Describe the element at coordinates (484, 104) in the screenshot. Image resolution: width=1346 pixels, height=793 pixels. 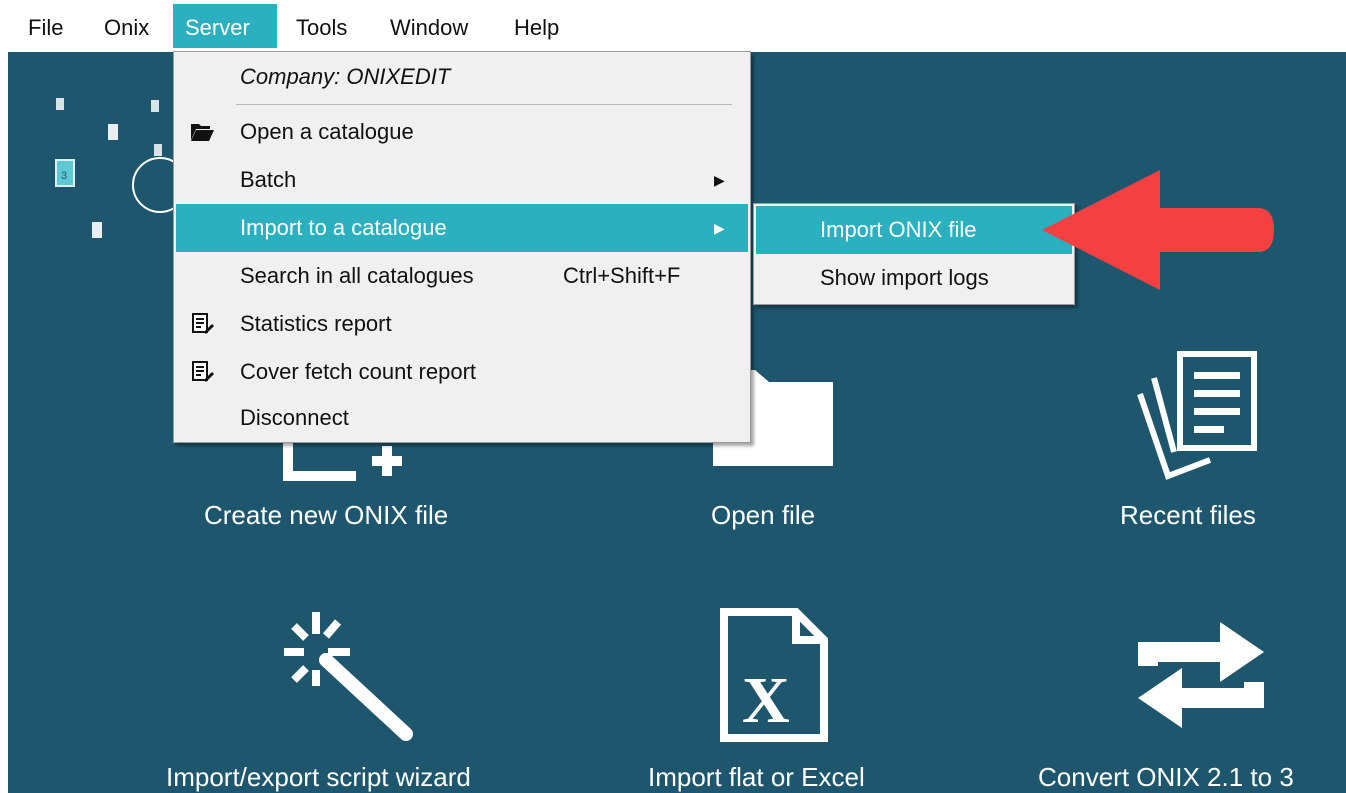
I see `menu-separator` at that location.